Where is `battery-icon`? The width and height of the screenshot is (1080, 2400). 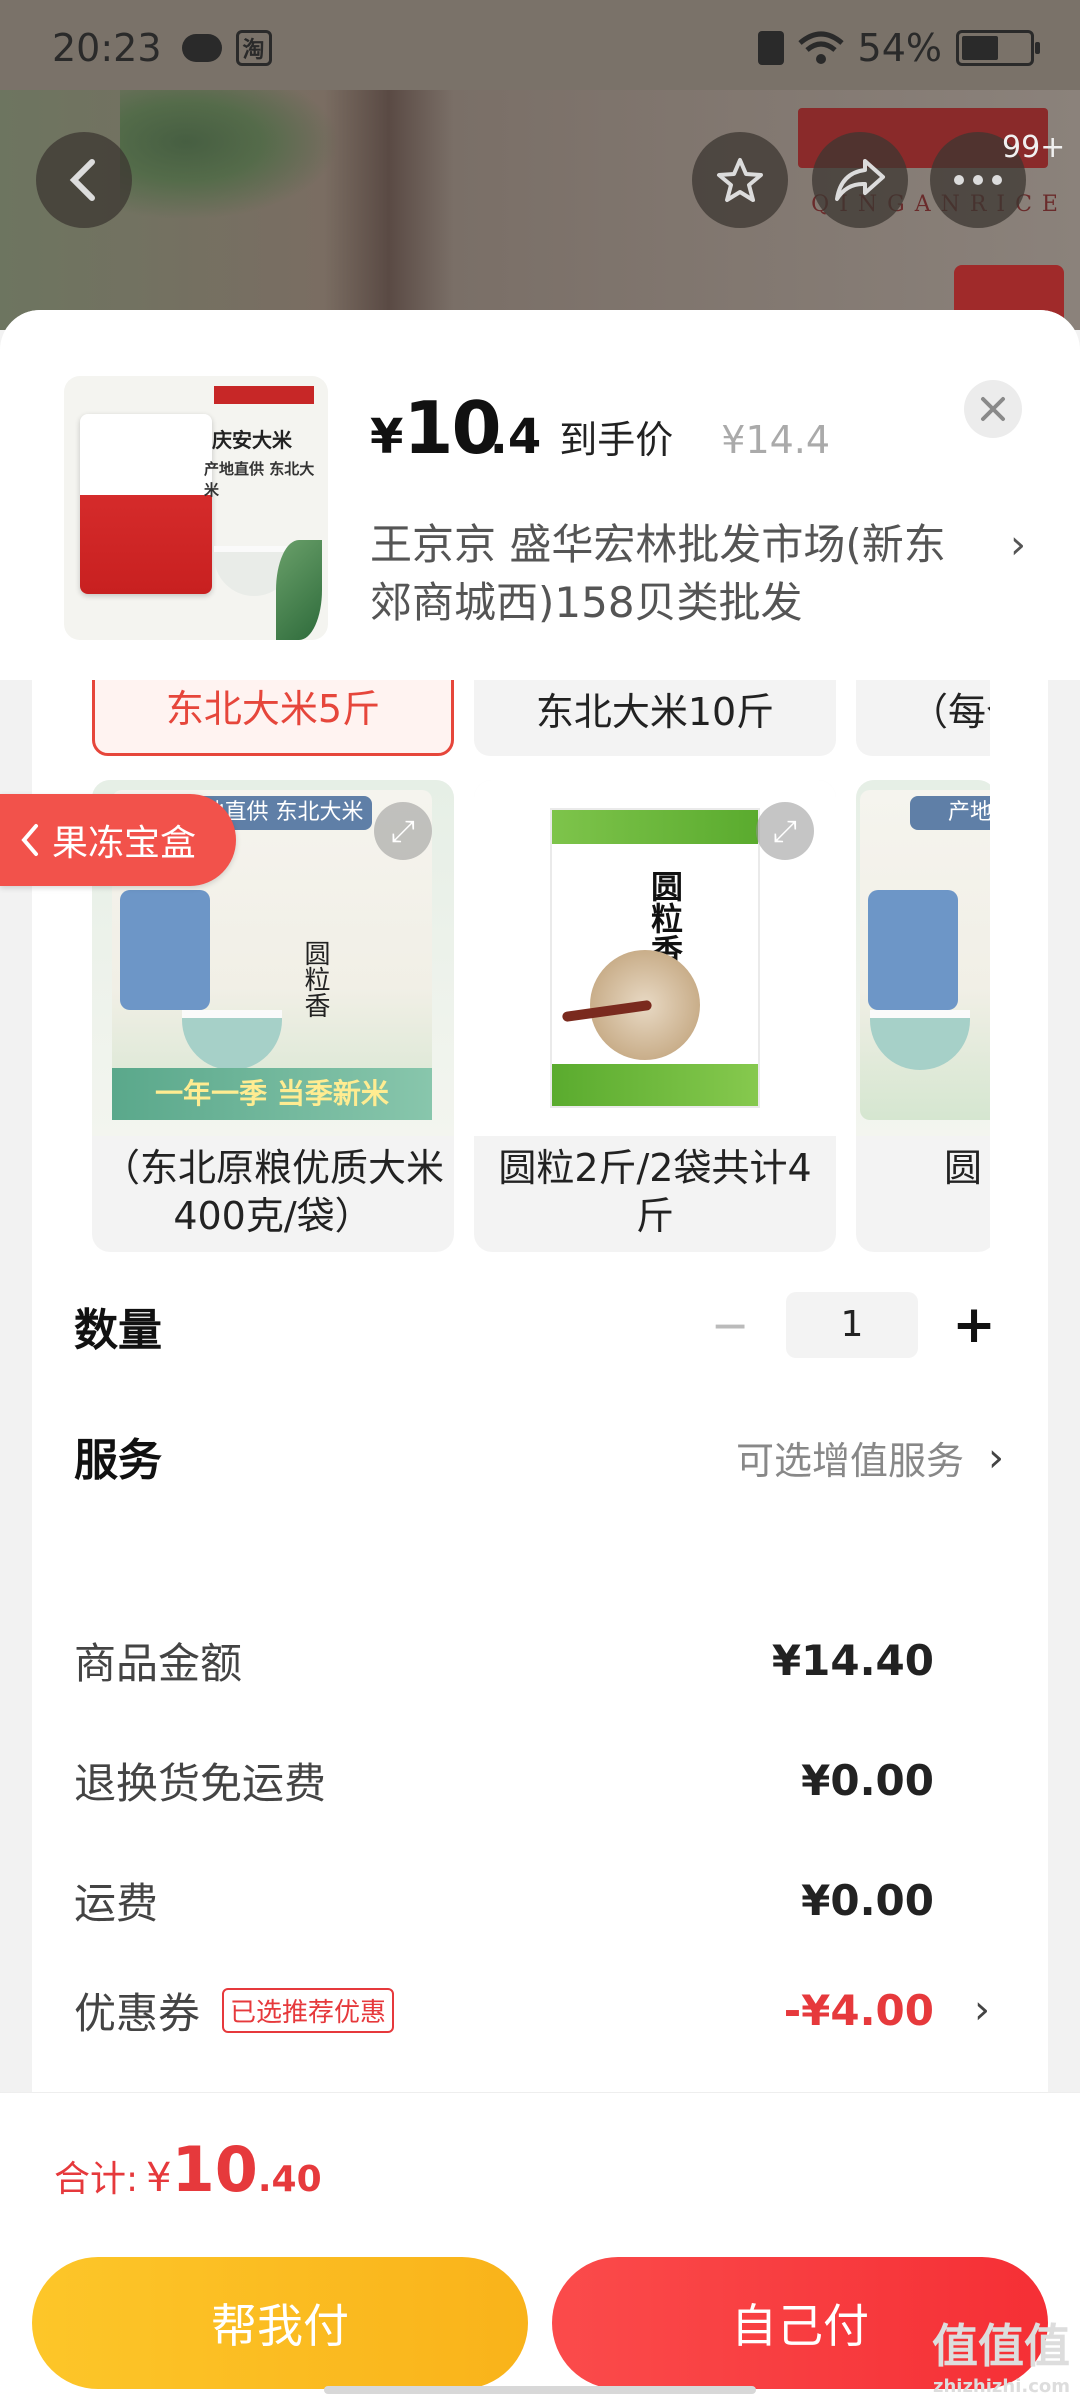 battery-icon is located at coordinates (998, 48).